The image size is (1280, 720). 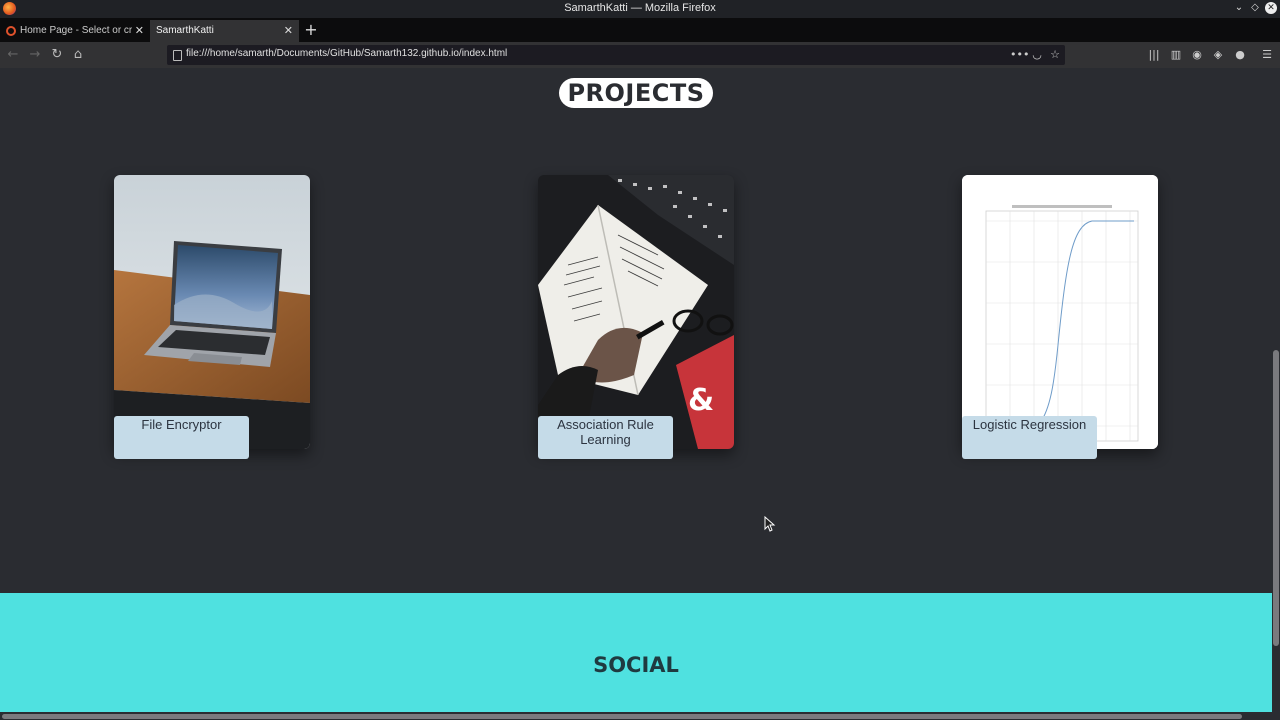 I want to click on project-card-logistic-regression, so click(x=1060, y=312).